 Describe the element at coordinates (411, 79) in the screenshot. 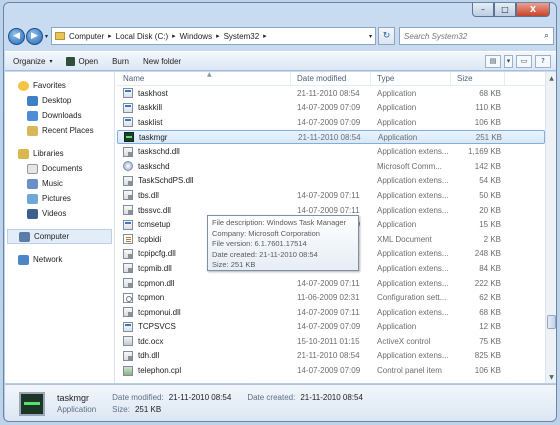

I see `column-type: Type` at that location.